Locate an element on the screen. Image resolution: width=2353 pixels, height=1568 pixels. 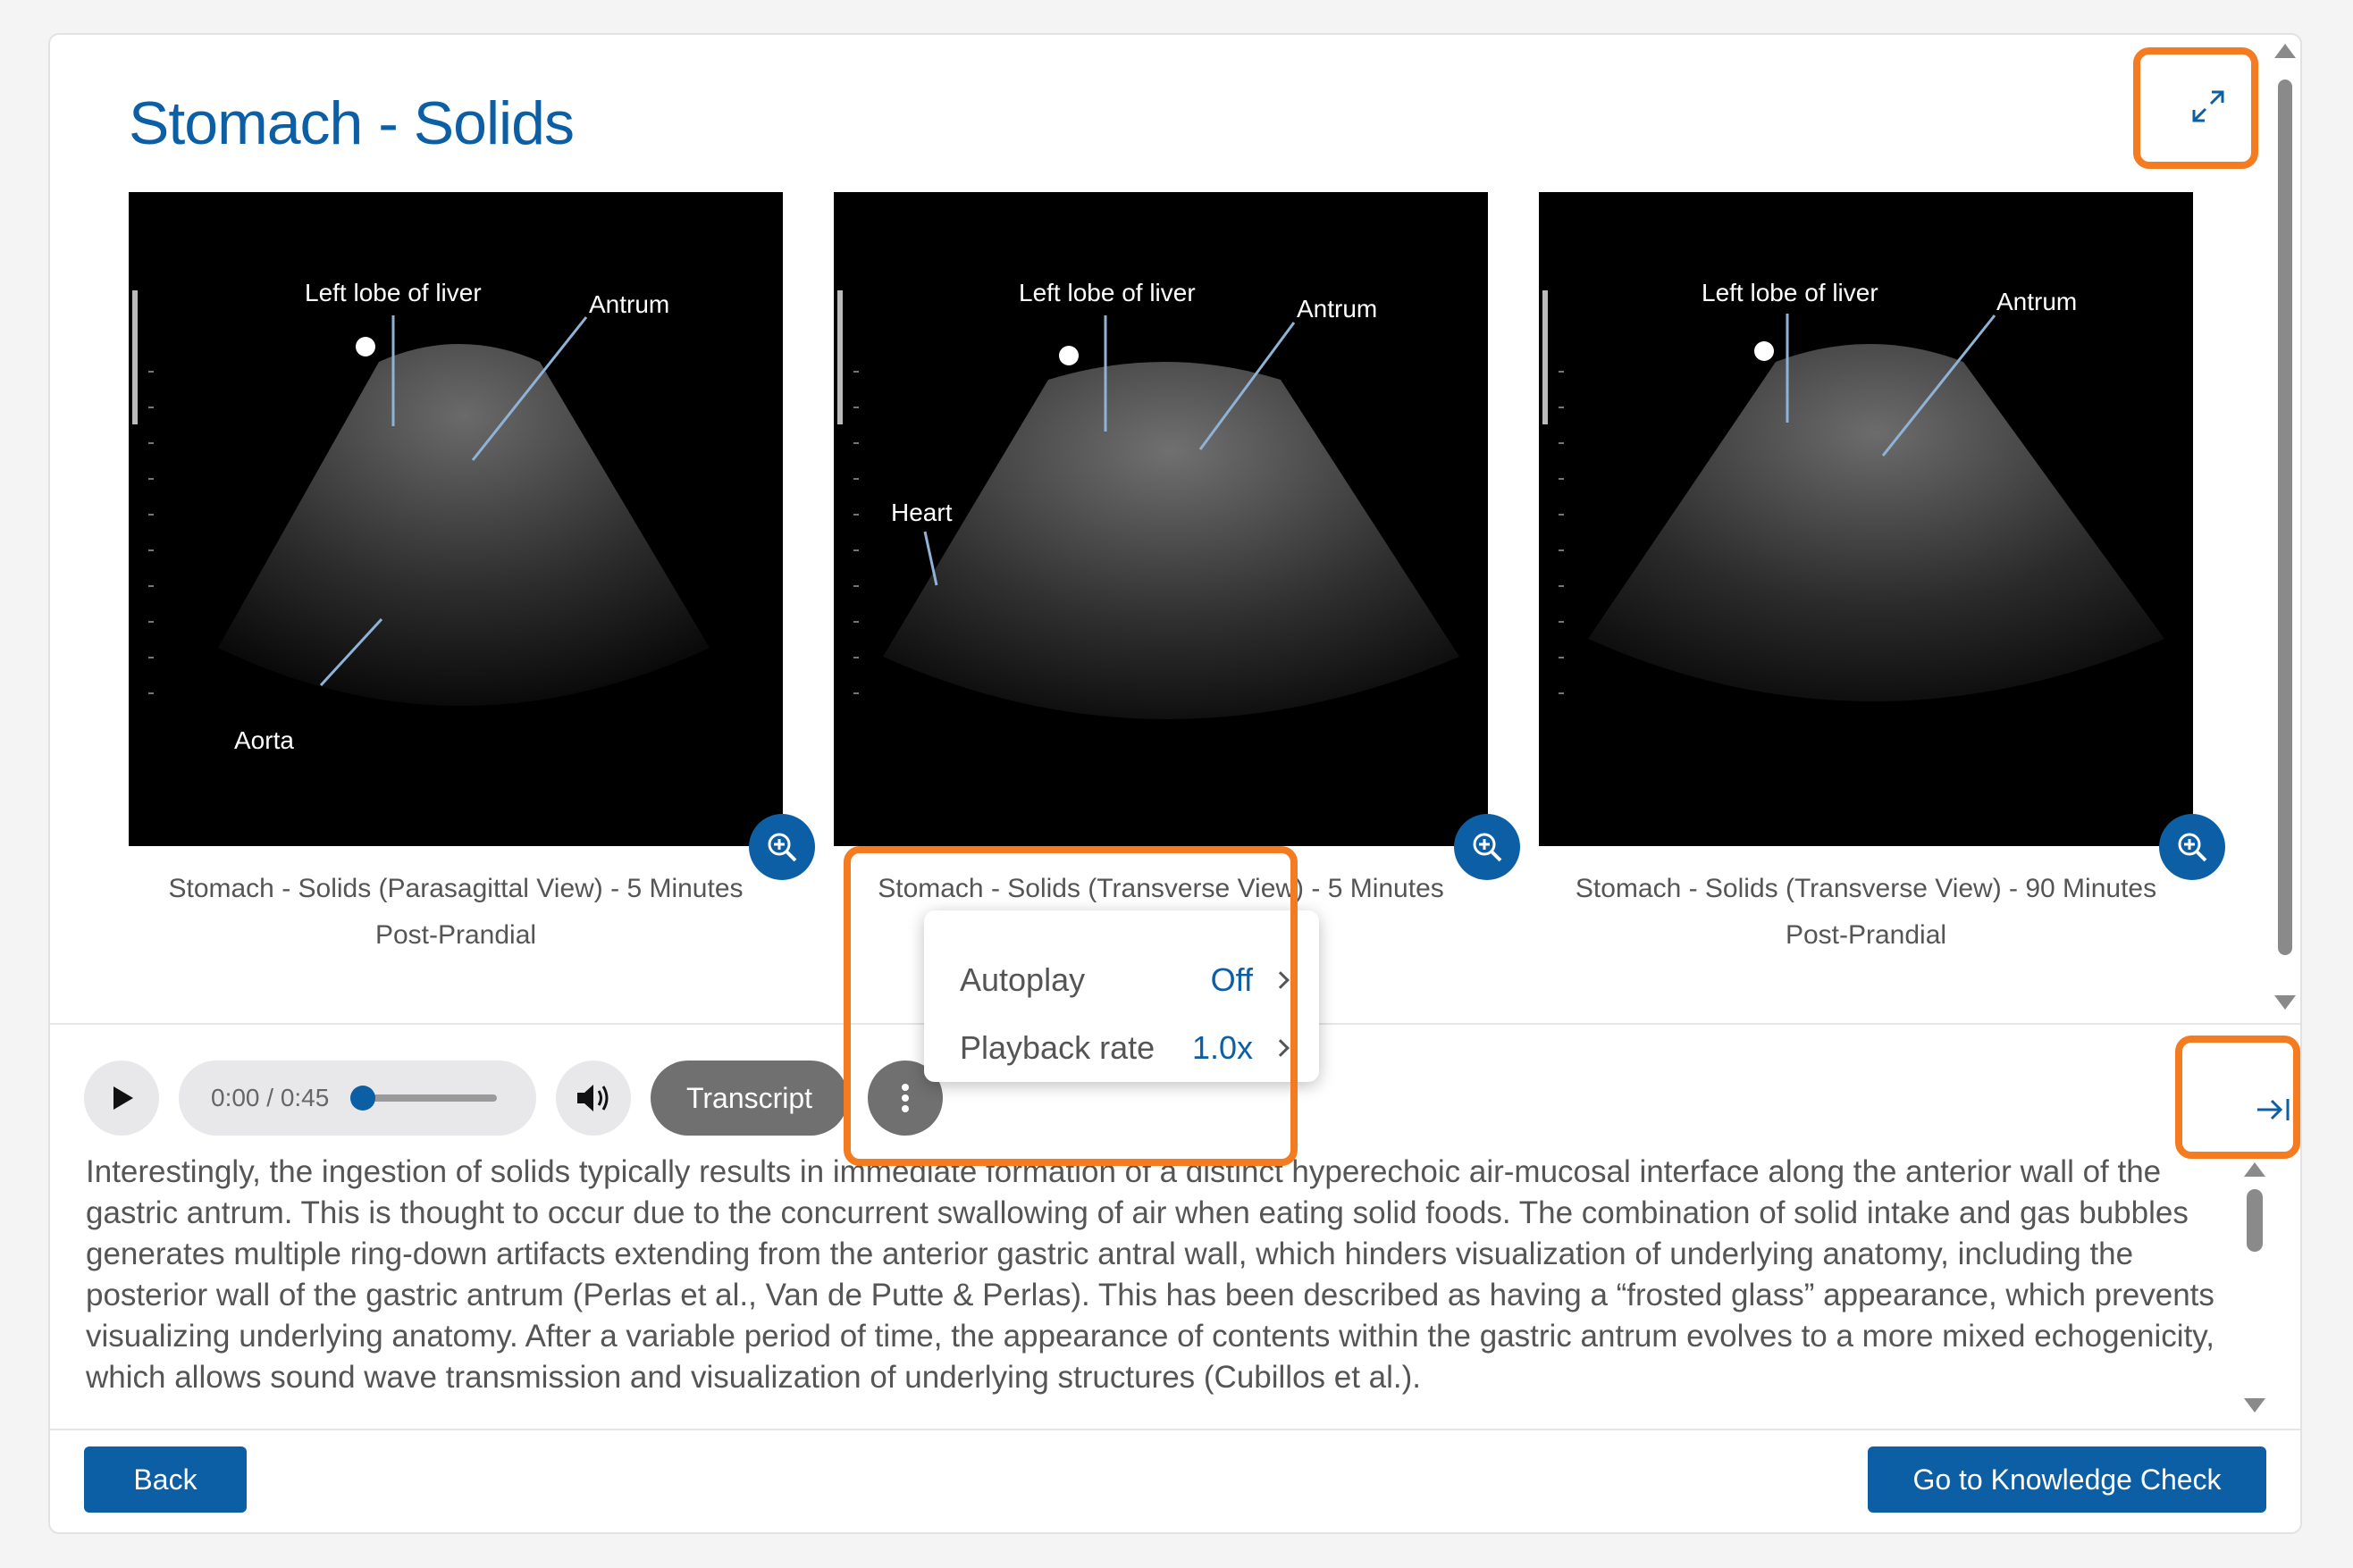
play-button is located at coordinates (121, 1098).